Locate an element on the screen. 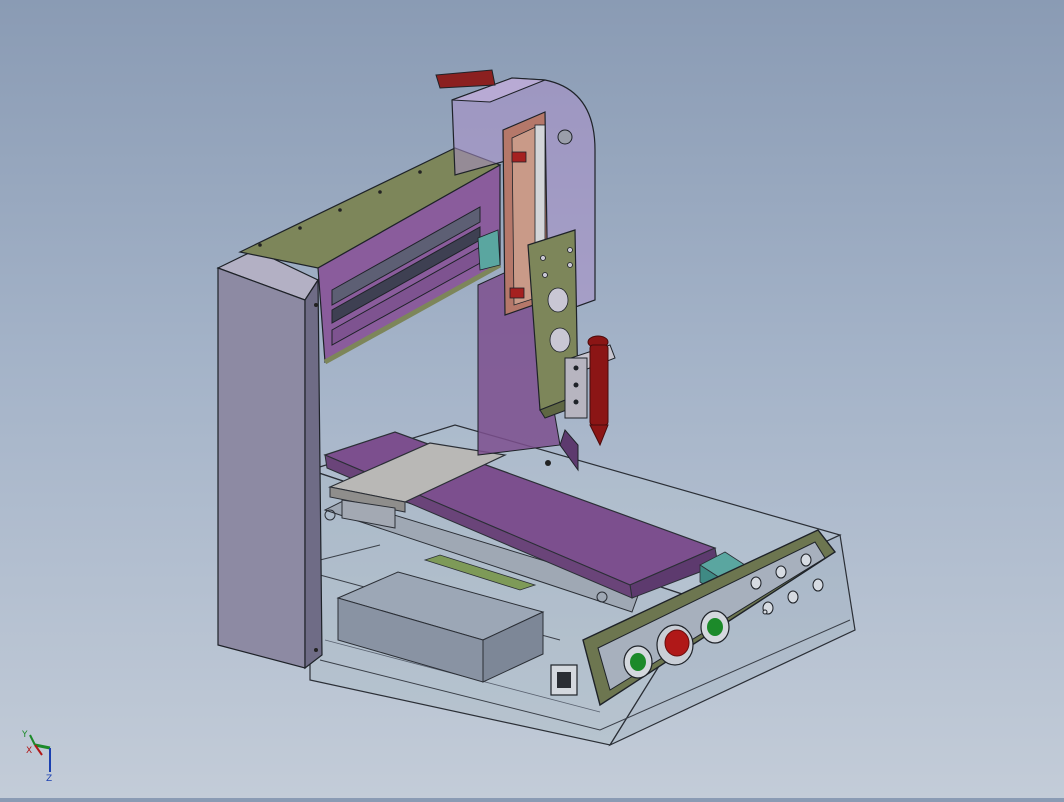 This screenshot has height=802, width=1064. left-pillar is located at coordinates (269, 459).